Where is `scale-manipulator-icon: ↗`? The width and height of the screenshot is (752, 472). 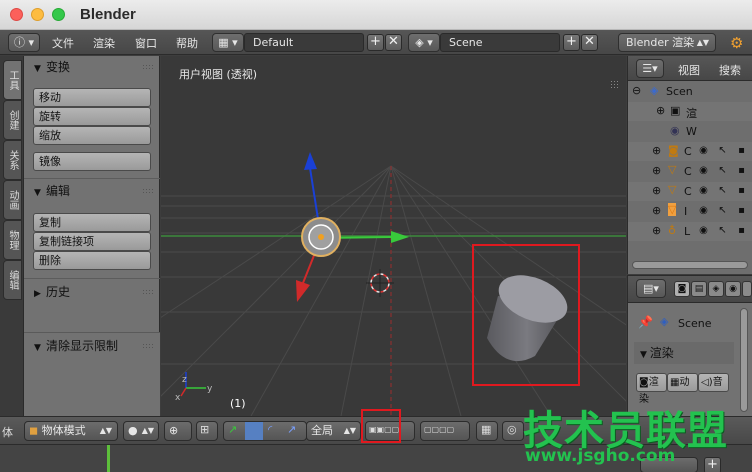 scale-manipulator-icon: ↗ is located at coordinates (291, 429).